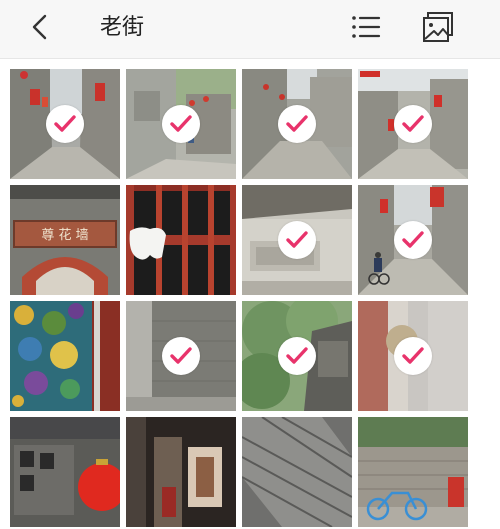  I want to click on photo-thumbnail: 尊 花 墙, so click(65, 240).